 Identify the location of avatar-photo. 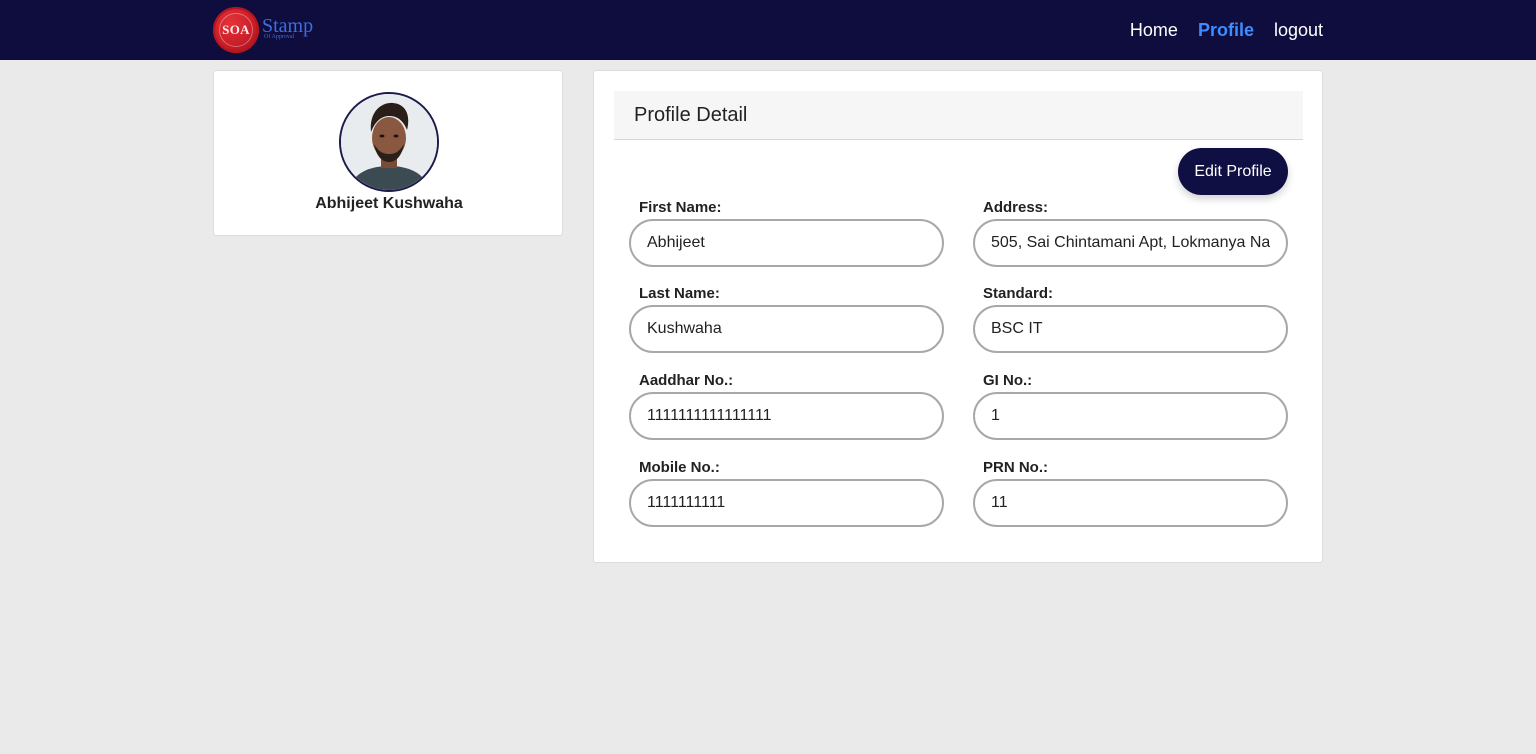
(389, 142).